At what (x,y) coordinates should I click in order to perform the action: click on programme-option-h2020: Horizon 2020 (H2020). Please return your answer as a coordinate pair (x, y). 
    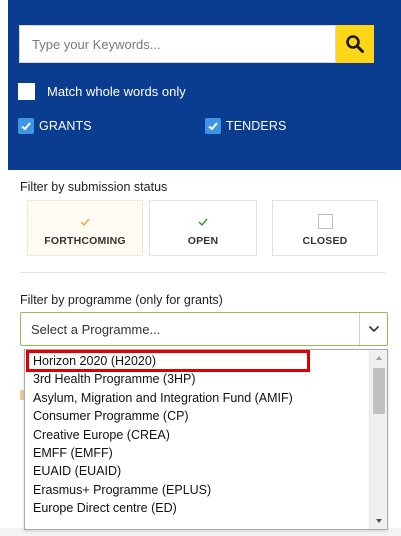
    Looking at the image, I should click on (168, 361).